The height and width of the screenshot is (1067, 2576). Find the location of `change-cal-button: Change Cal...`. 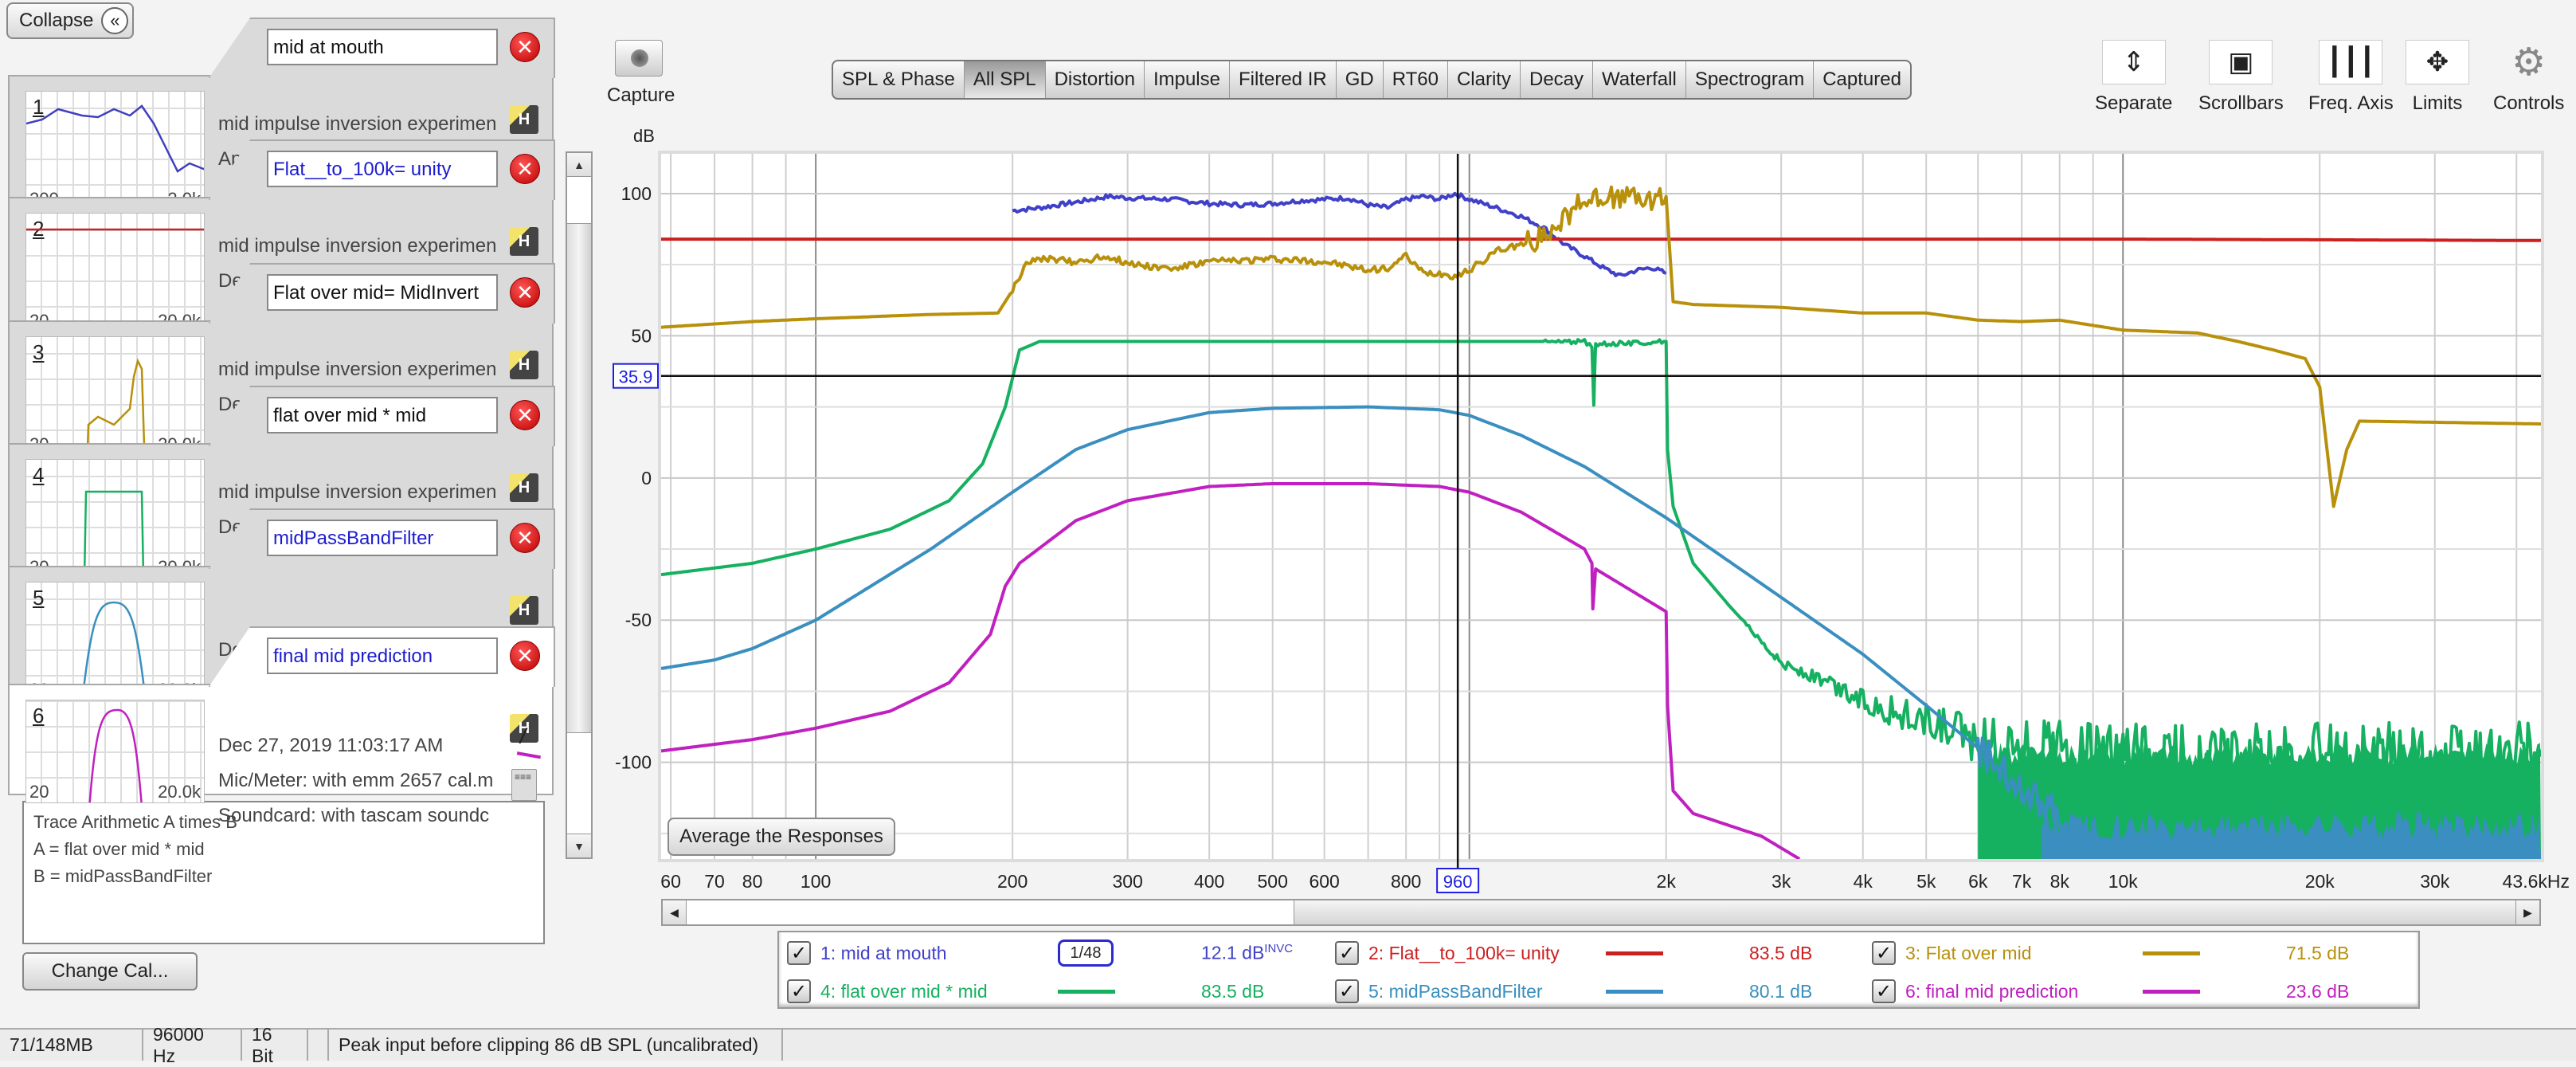

change-cal-button: Change Cal... is located at coordinates (110, 971).